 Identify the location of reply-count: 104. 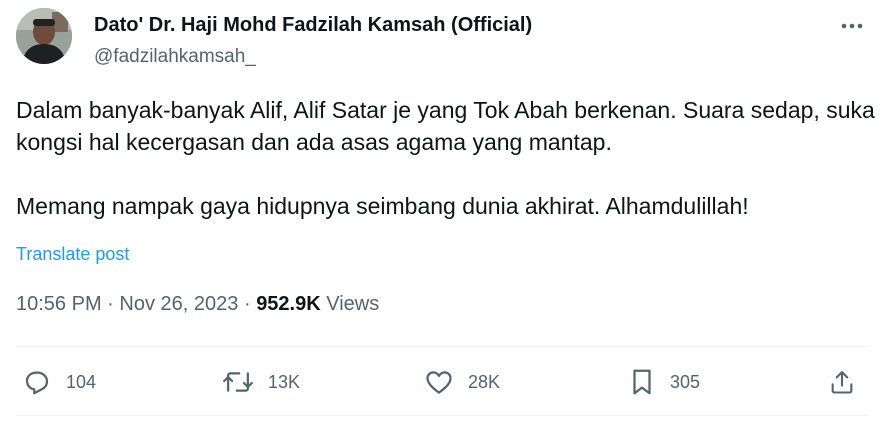
(81, 381).